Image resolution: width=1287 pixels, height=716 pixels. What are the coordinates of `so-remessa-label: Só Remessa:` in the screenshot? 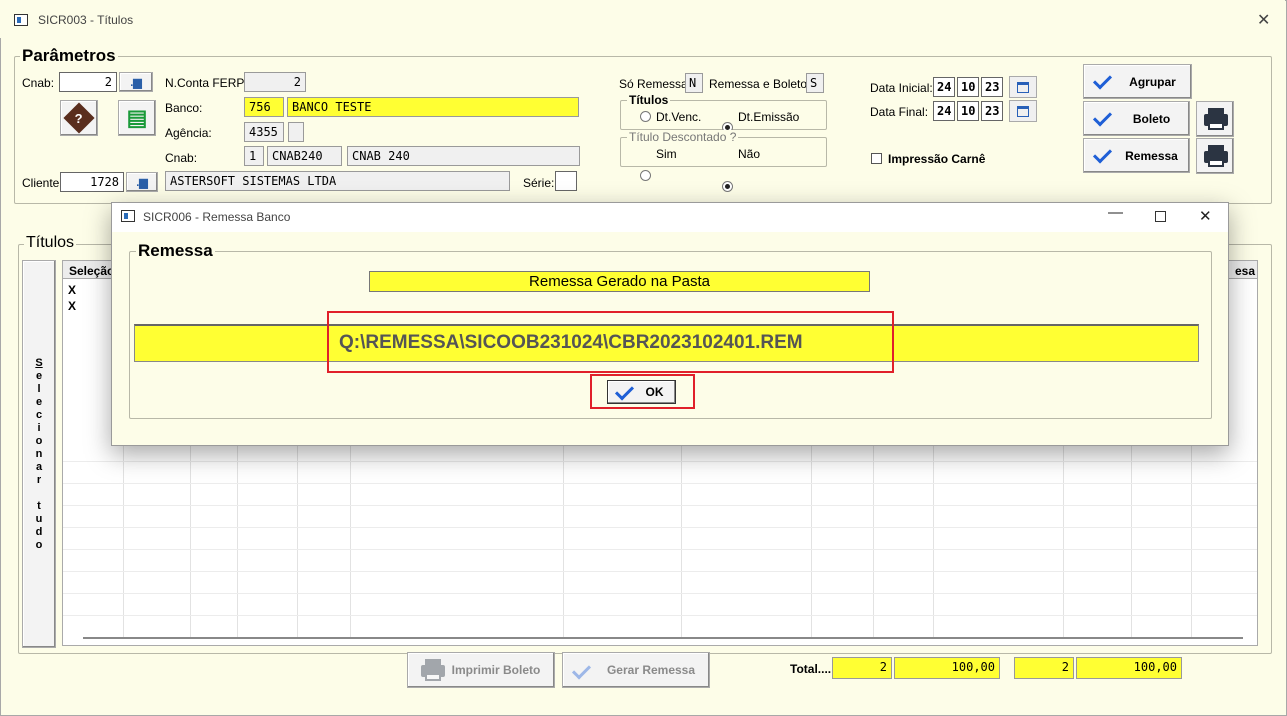 It's located at (655, 84).